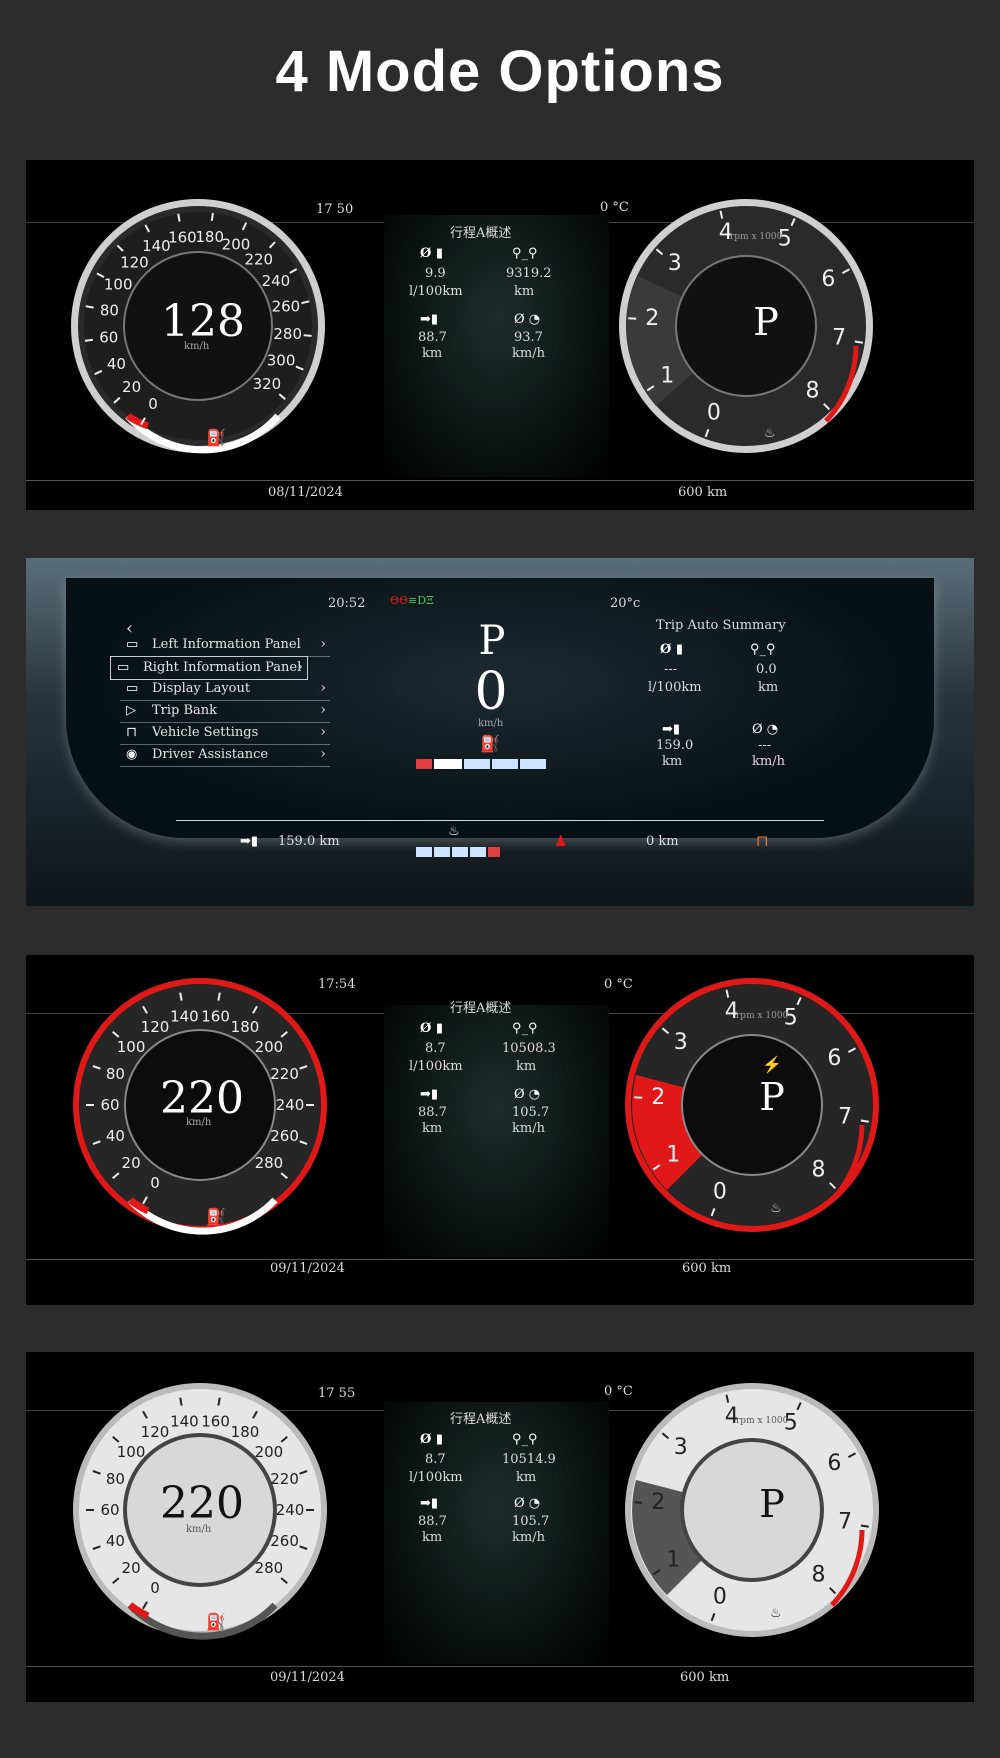  I want to click on trip-summary-title: Trip Auto Summary, so click(721, 625).